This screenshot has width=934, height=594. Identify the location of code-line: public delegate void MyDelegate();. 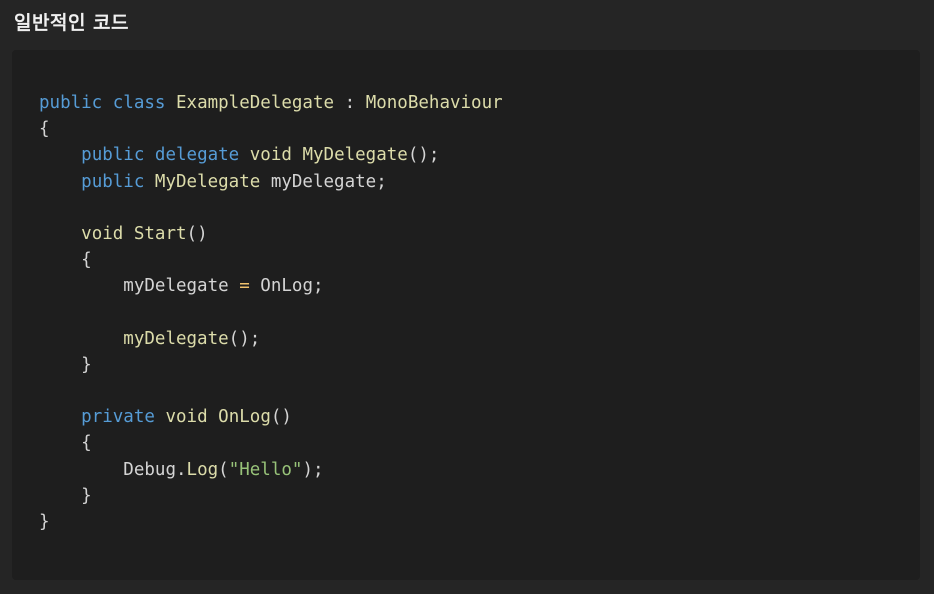
(479, 155).